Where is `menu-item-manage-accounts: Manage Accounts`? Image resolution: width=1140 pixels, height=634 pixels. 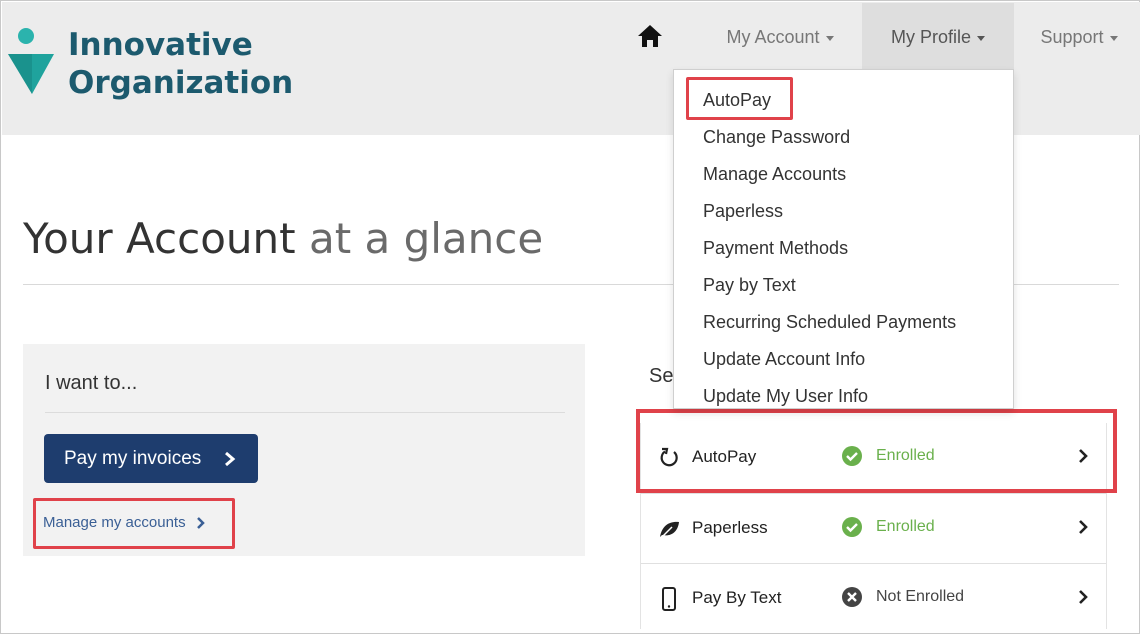
menu-item-manage-accounts: Manage Accounts is located at coordinates (774, 174).